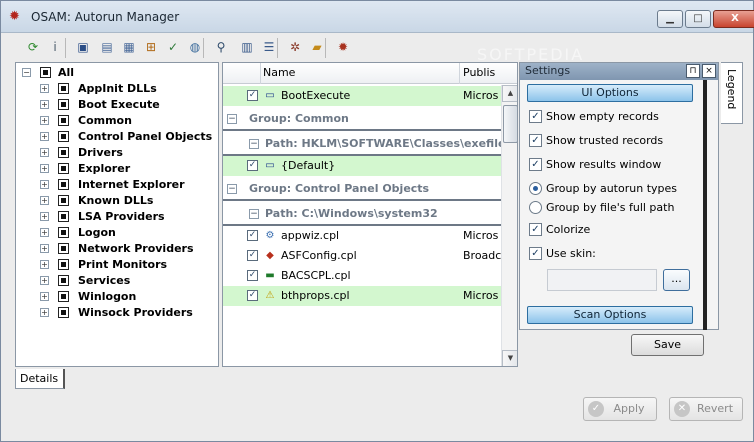  Describe the element at coordinates (83, 47) in the screenshot. I see `save-icon: ▣` at that location.